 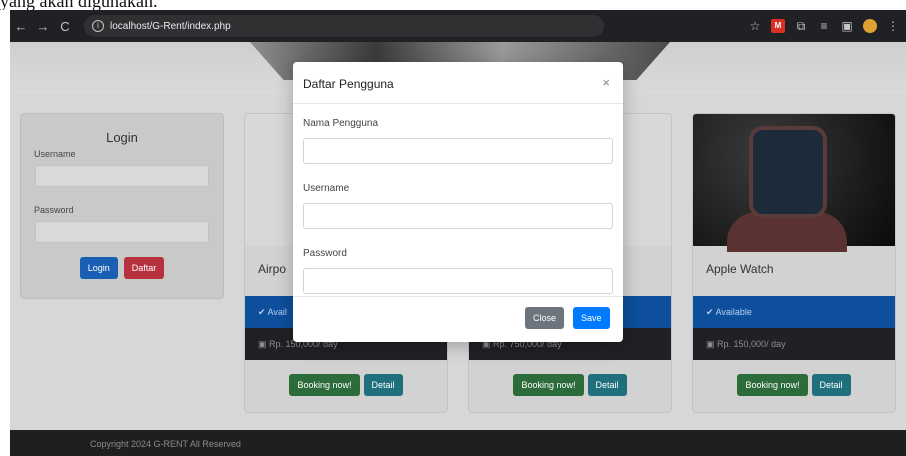 I want to click on bookmark-star-icon: ☆, so click(x=755, y=26).